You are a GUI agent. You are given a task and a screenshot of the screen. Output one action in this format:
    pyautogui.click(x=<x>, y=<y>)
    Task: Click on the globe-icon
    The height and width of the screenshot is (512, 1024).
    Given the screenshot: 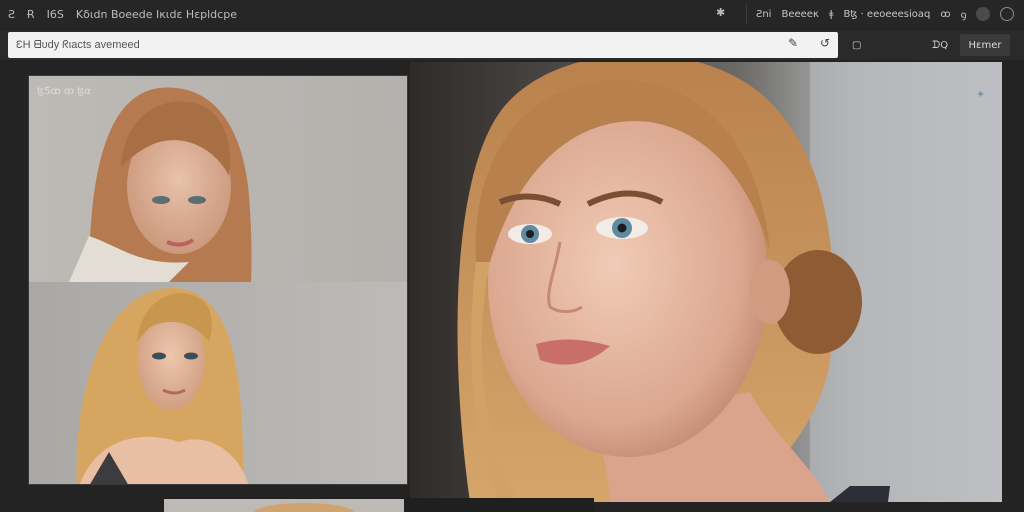 What is the action you would take?
    pyautogui.click(x=1007, y=14)
    